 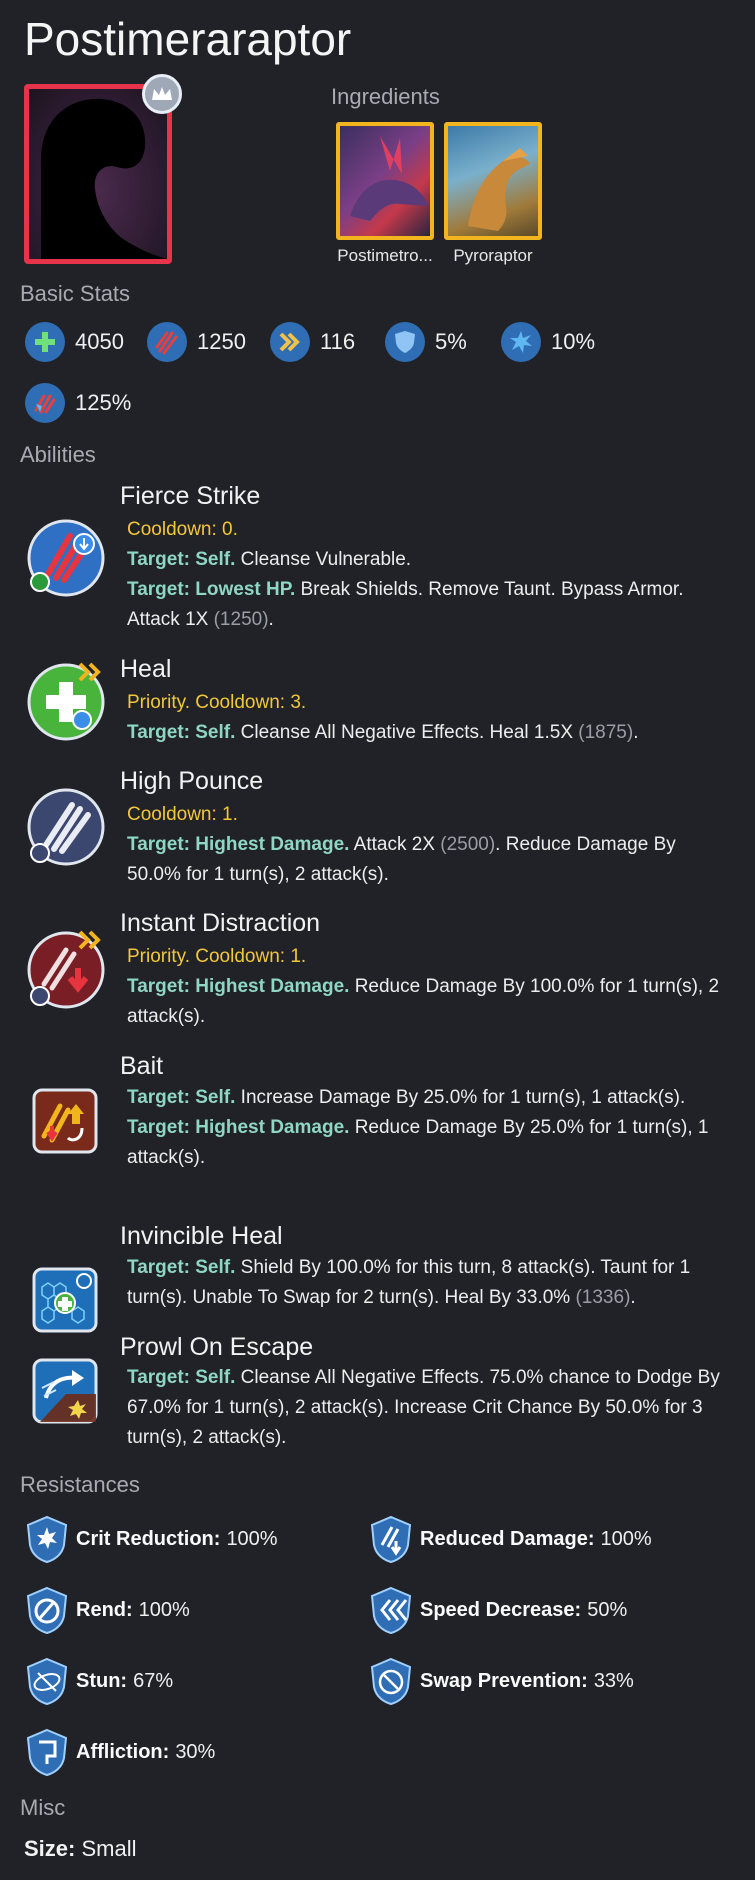 I want to click on postimetrodon-art-icon, so click(x=389, y=178).